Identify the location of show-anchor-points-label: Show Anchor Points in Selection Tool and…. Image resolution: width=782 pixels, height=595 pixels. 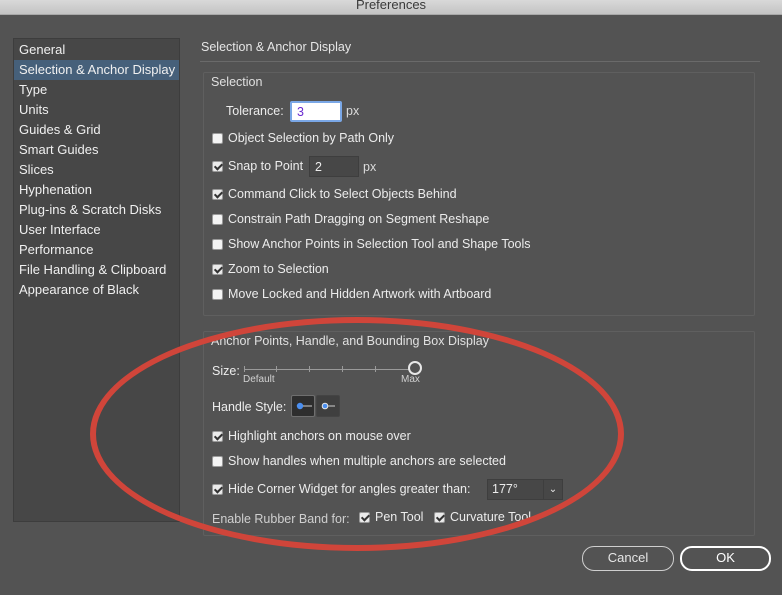
(379, 244).